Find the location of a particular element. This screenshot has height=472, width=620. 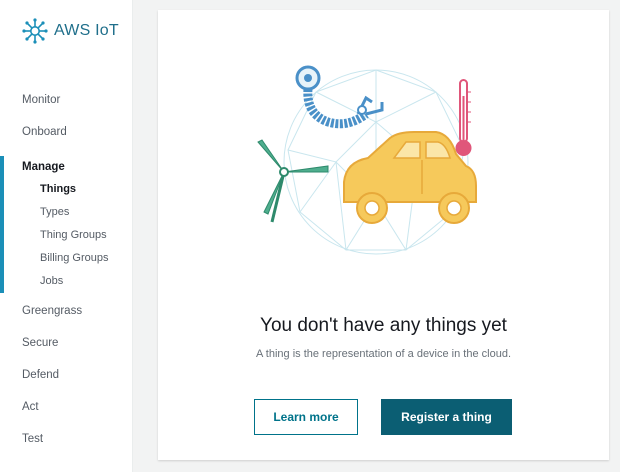

nav-act: Act is located at coordinates (66, 411).